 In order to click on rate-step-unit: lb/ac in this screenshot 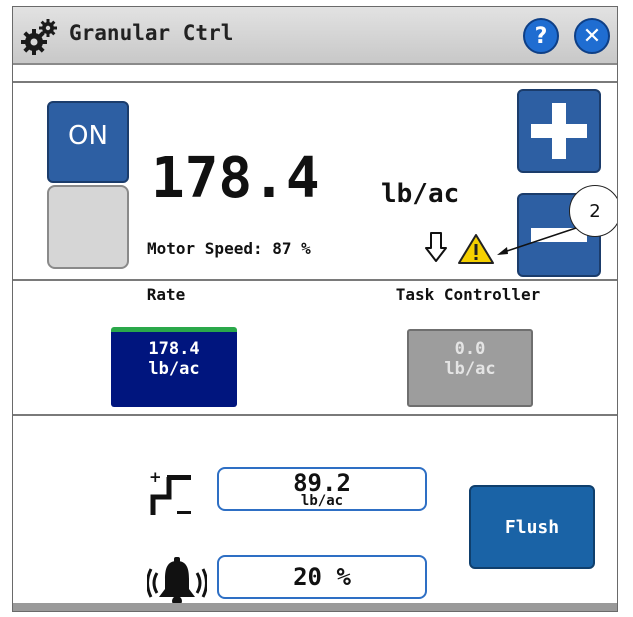, I will do `click(322, 501)`.